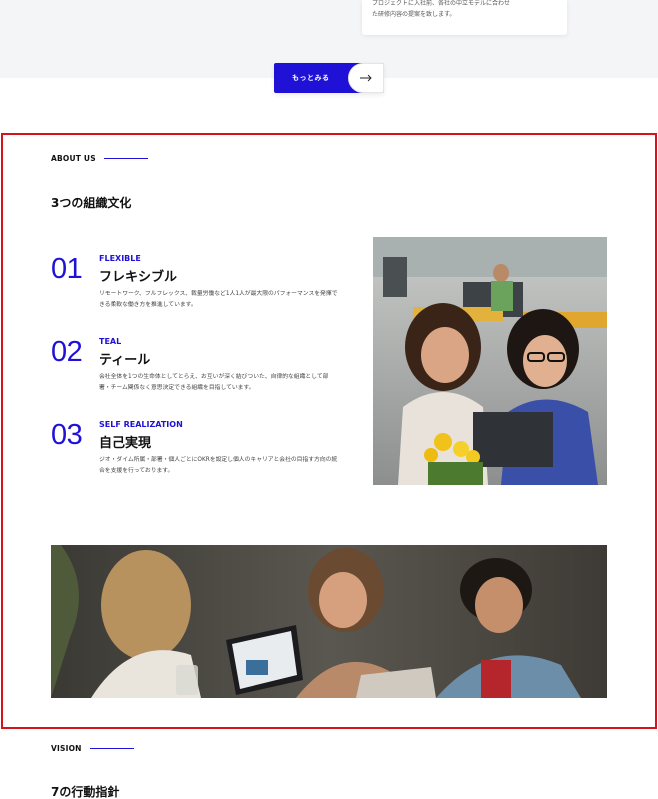 The width and height of the screenshot is (658, 799). Describe the element at coordinates (311, 78) in the screenshot. I see `more-button-label: もっとみる` at that location.